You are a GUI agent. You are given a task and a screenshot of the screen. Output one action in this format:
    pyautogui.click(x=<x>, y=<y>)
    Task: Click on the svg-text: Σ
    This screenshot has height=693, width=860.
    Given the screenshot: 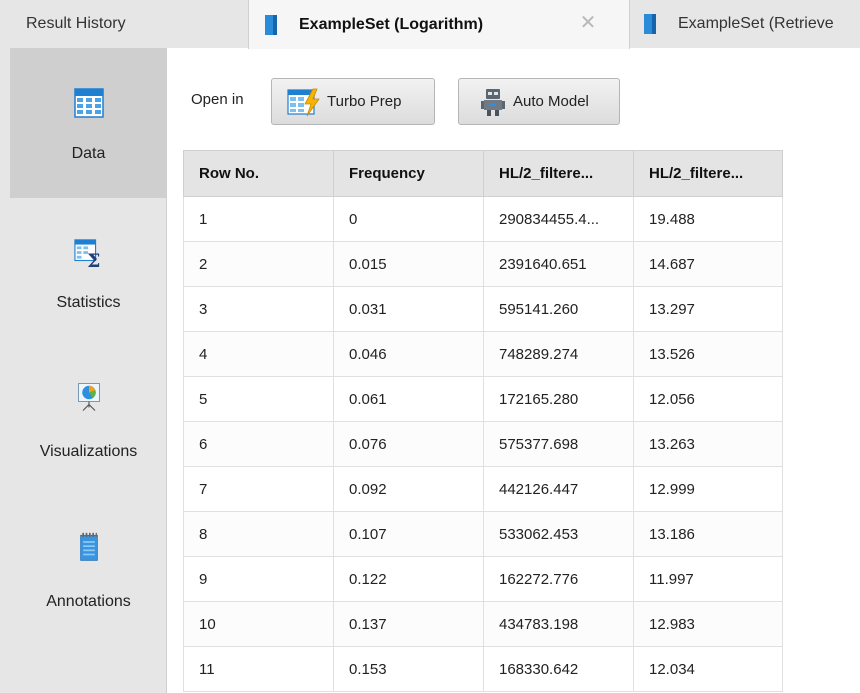 What is the action you would take?
    pyautogui.click(x=93, y=259)
    